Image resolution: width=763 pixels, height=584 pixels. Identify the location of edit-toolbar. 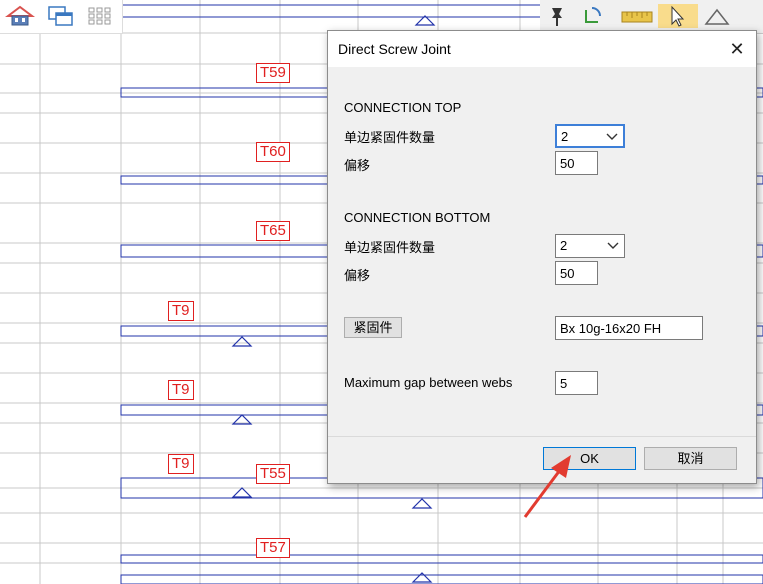
(651, 17).